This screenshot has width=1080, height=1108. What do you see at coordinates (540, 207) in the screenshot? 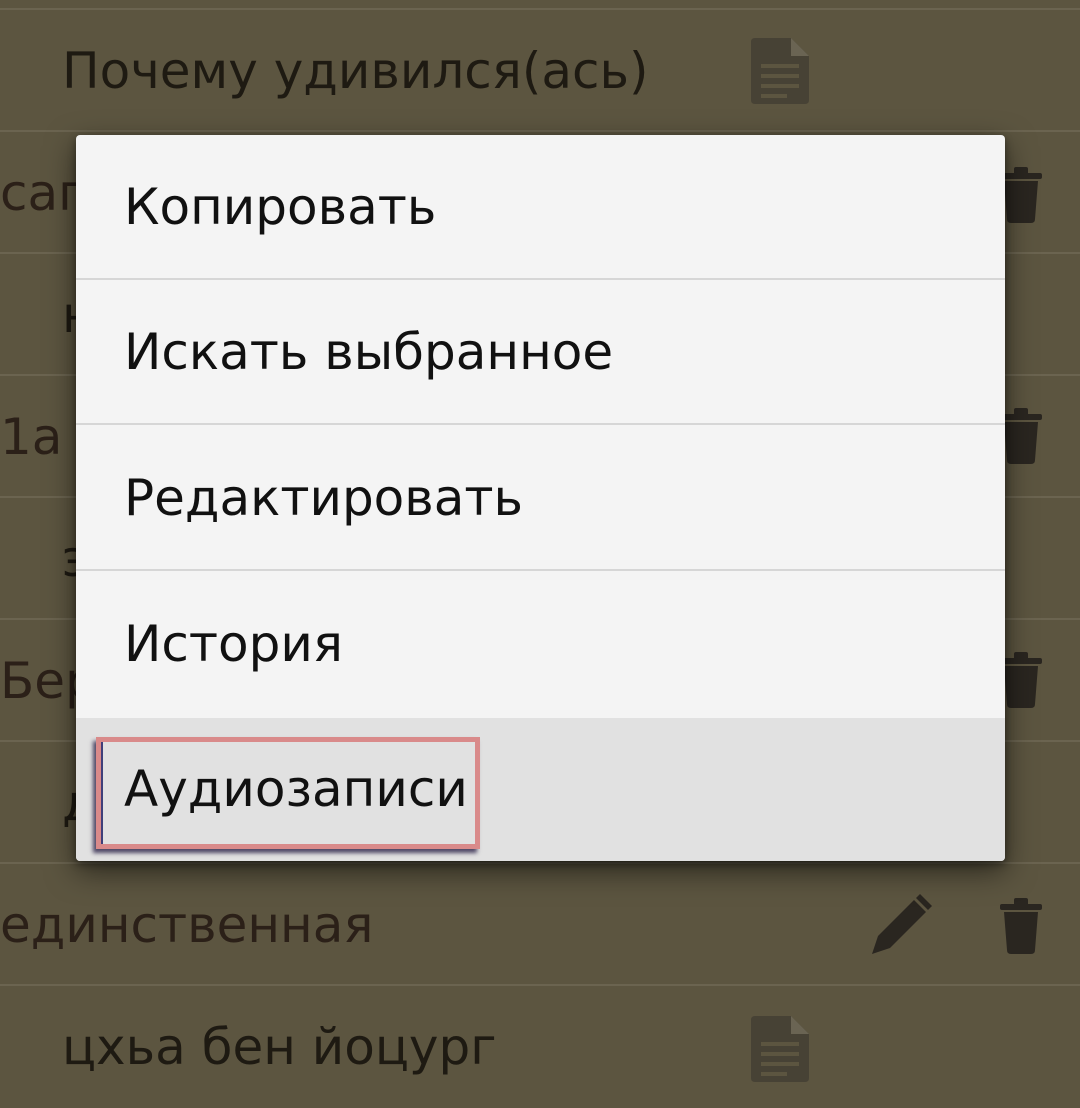
I see `menu-item-copy: Копировать` at bounding box center [540, 207].